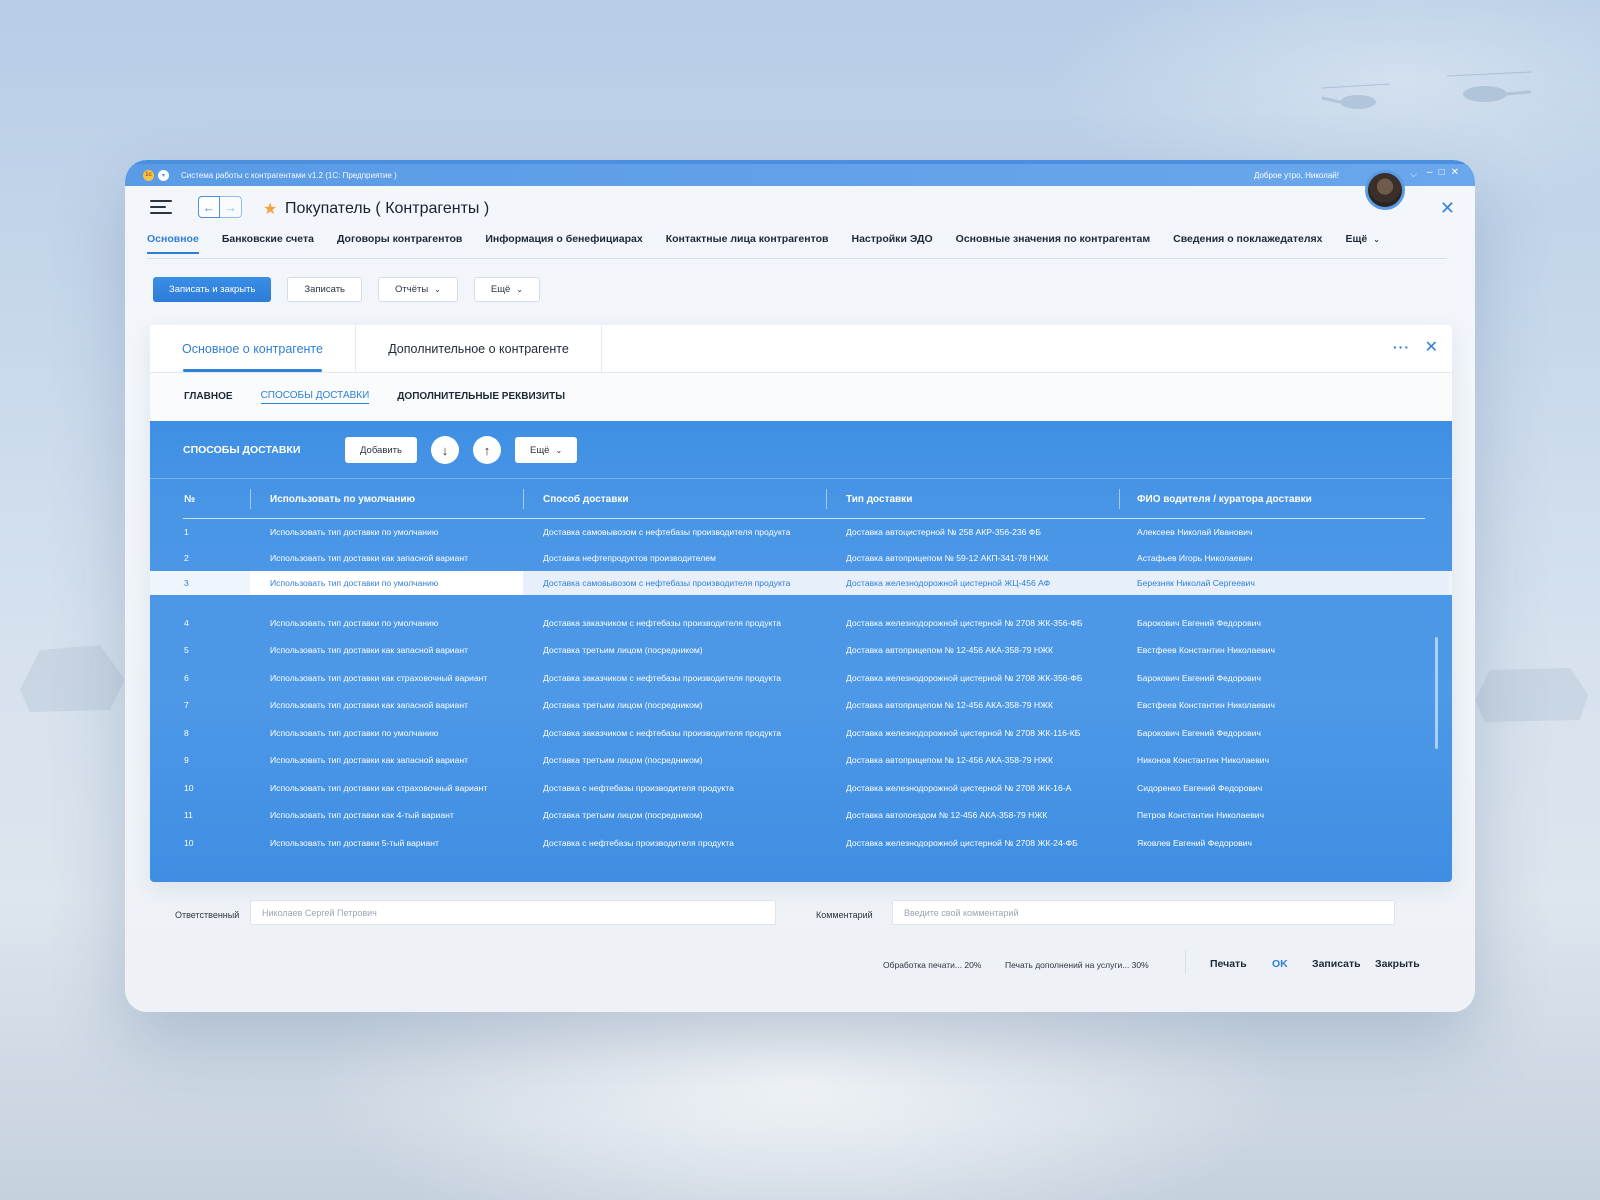  I want to click on ok-button: OK, so click(1280, 964).